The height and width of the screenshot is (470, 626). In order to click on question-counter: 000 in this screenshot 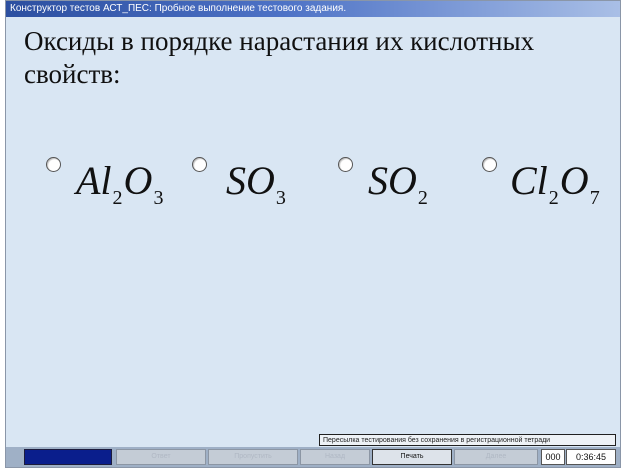, I will do `click(553, 457)`.